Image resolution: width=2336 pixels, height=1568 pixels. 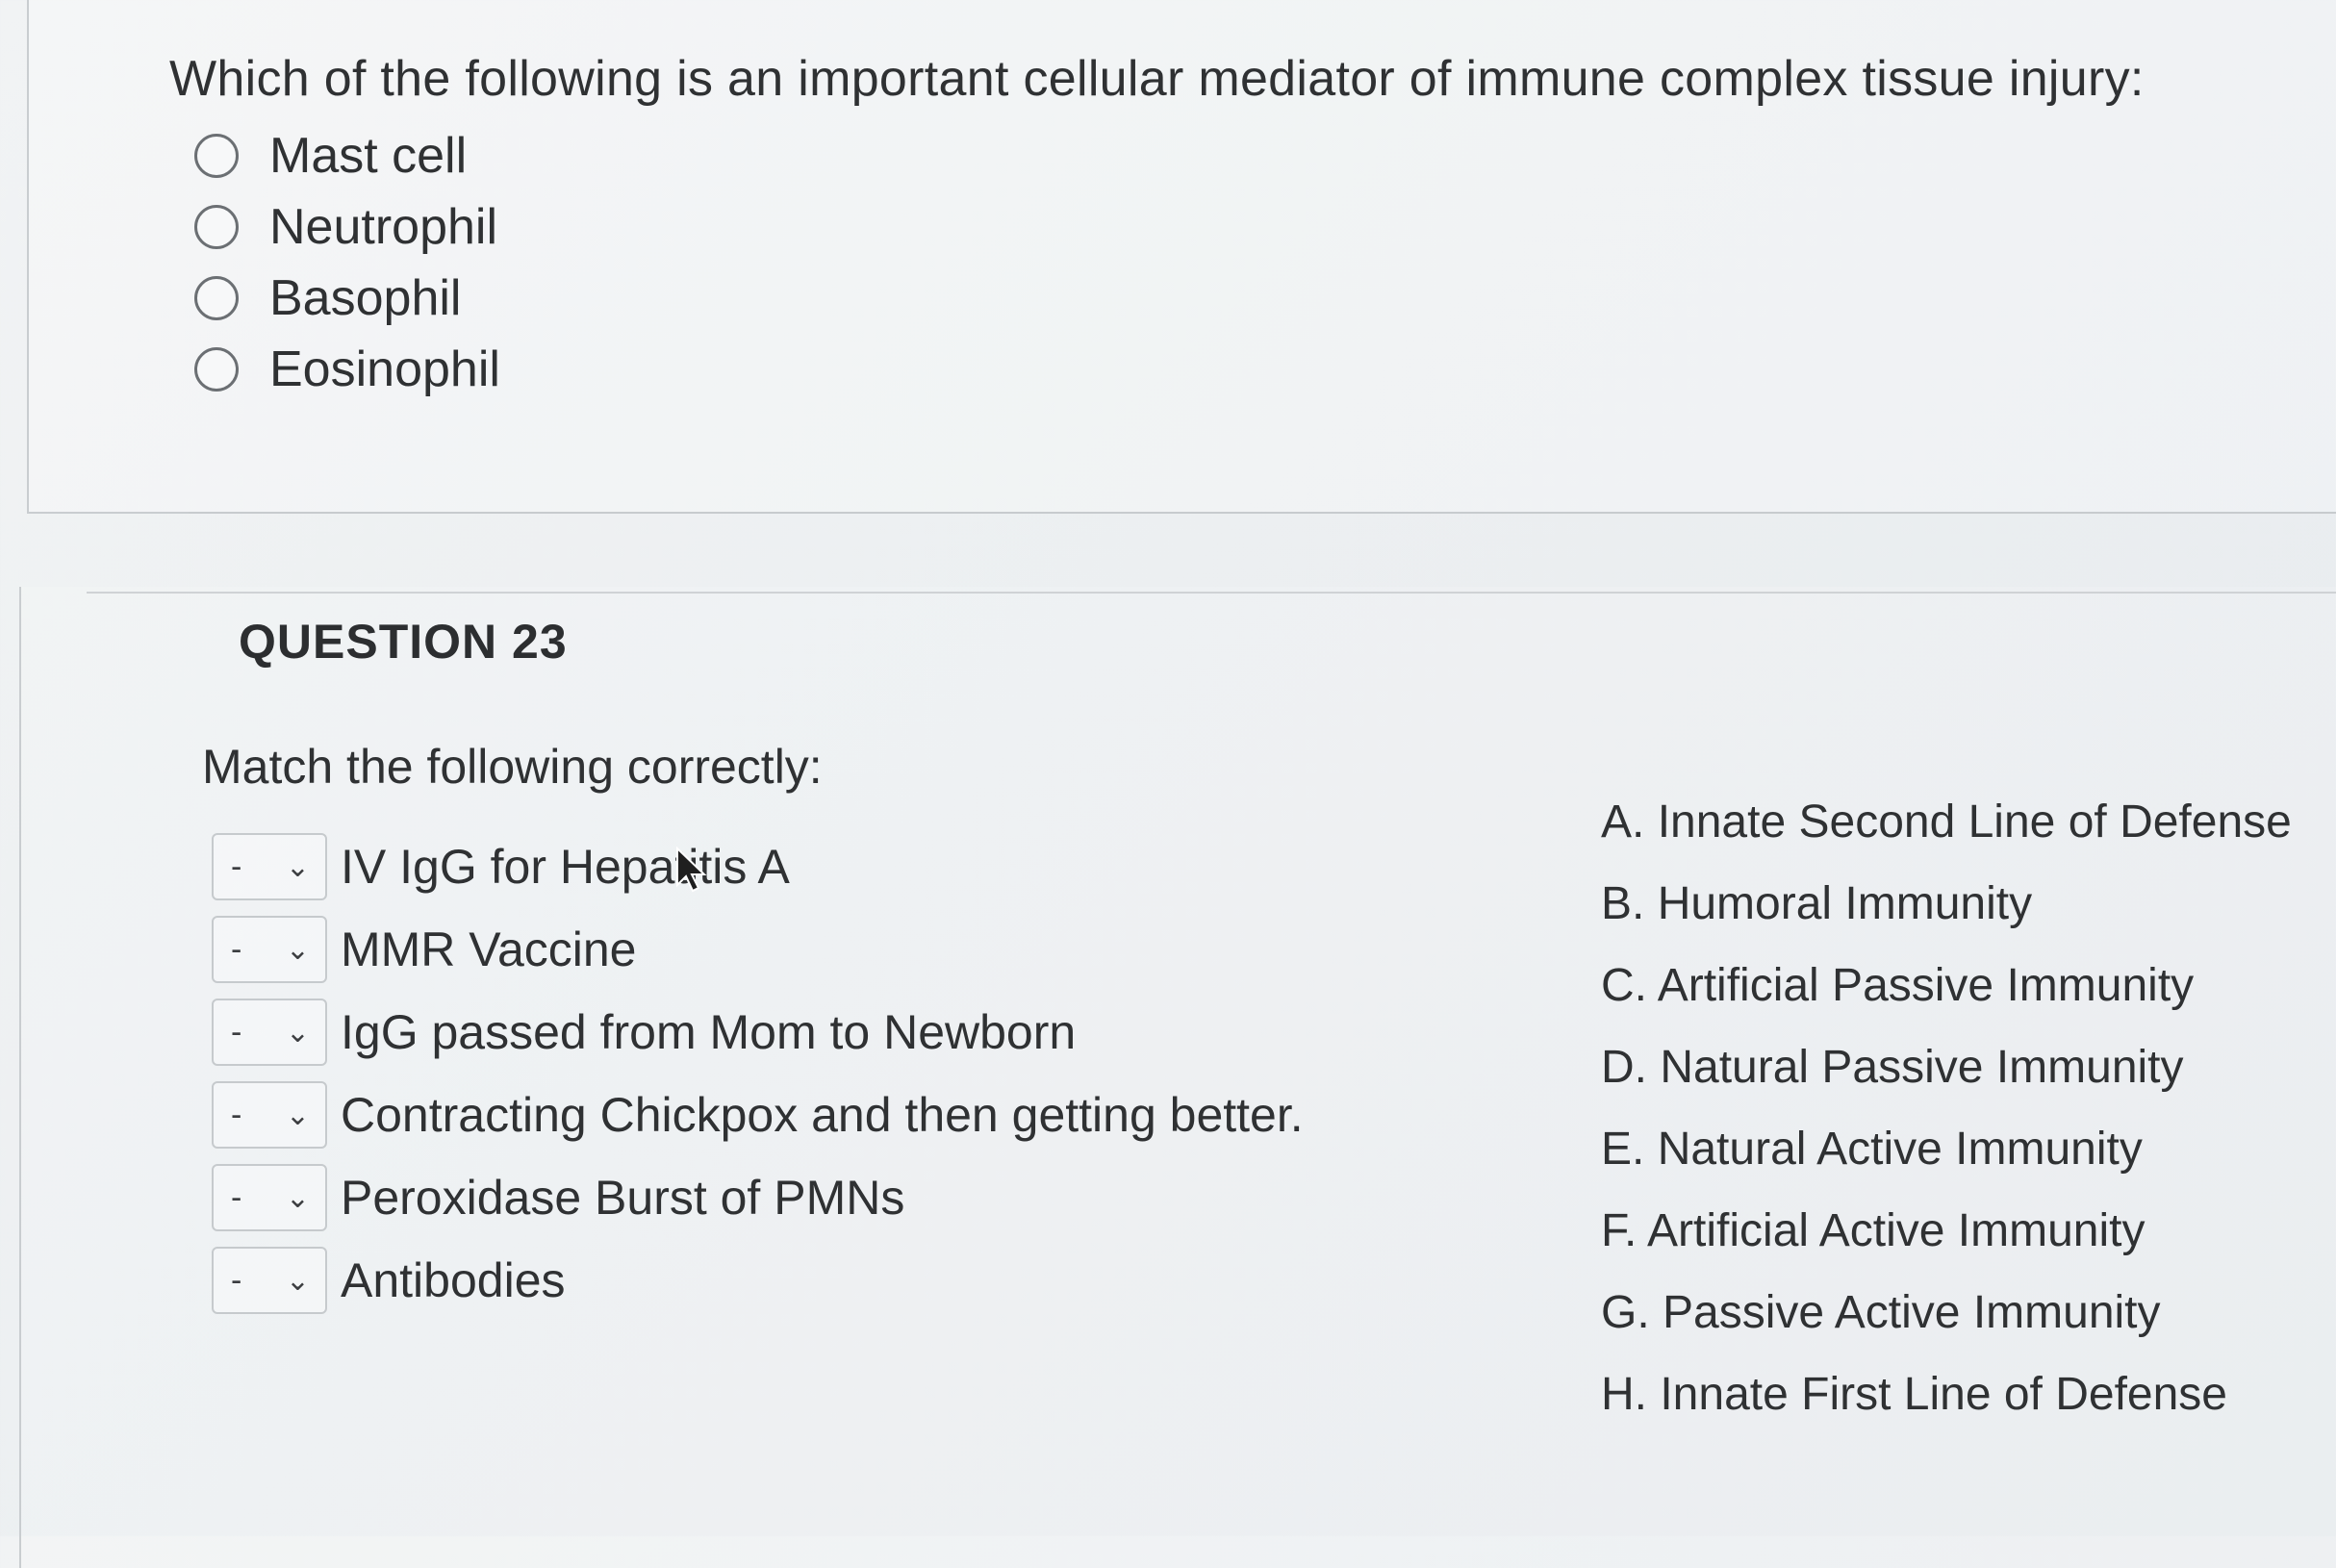 I want to click on option-label: Neutrophil, so click(x=383, y=227).